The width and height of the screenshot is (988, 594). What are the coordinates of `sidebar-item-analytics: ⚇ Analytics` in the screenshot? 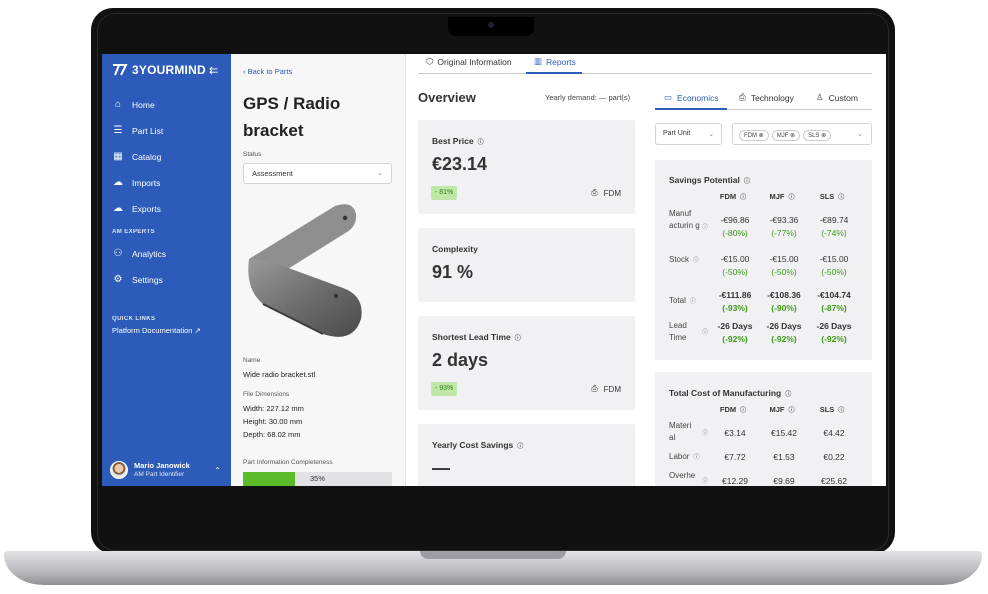 It's located at (139, 253).